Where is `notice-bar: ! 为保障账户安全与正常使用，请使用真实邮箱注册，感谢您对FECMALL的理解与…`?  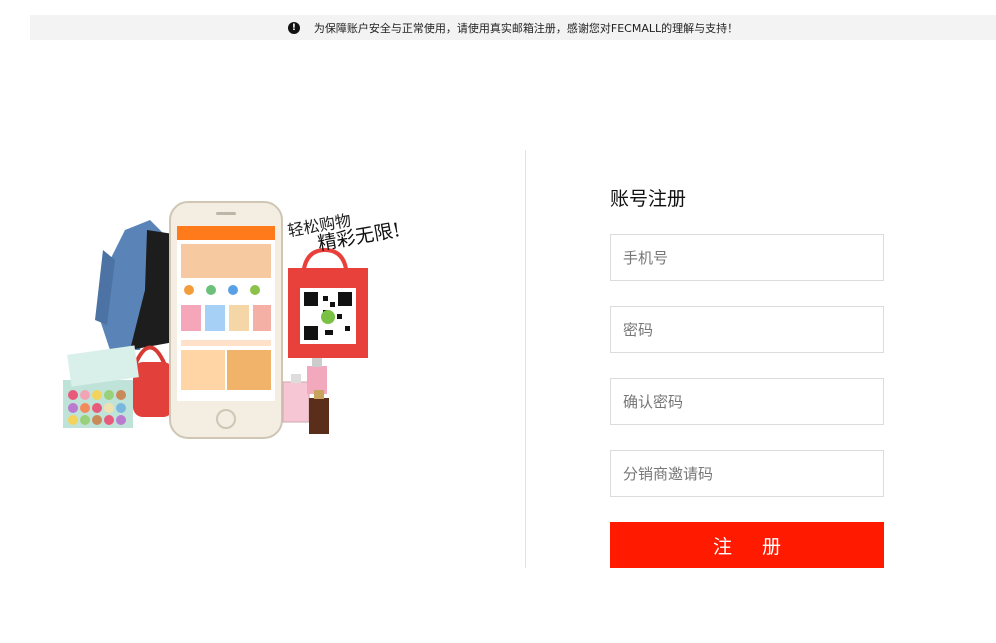 notice-bar: ! 为保障账户安全与正常使用，请使用真实邮箱注册，感谢您对FECMALL的理解与… is located at coordinates (513, 27).